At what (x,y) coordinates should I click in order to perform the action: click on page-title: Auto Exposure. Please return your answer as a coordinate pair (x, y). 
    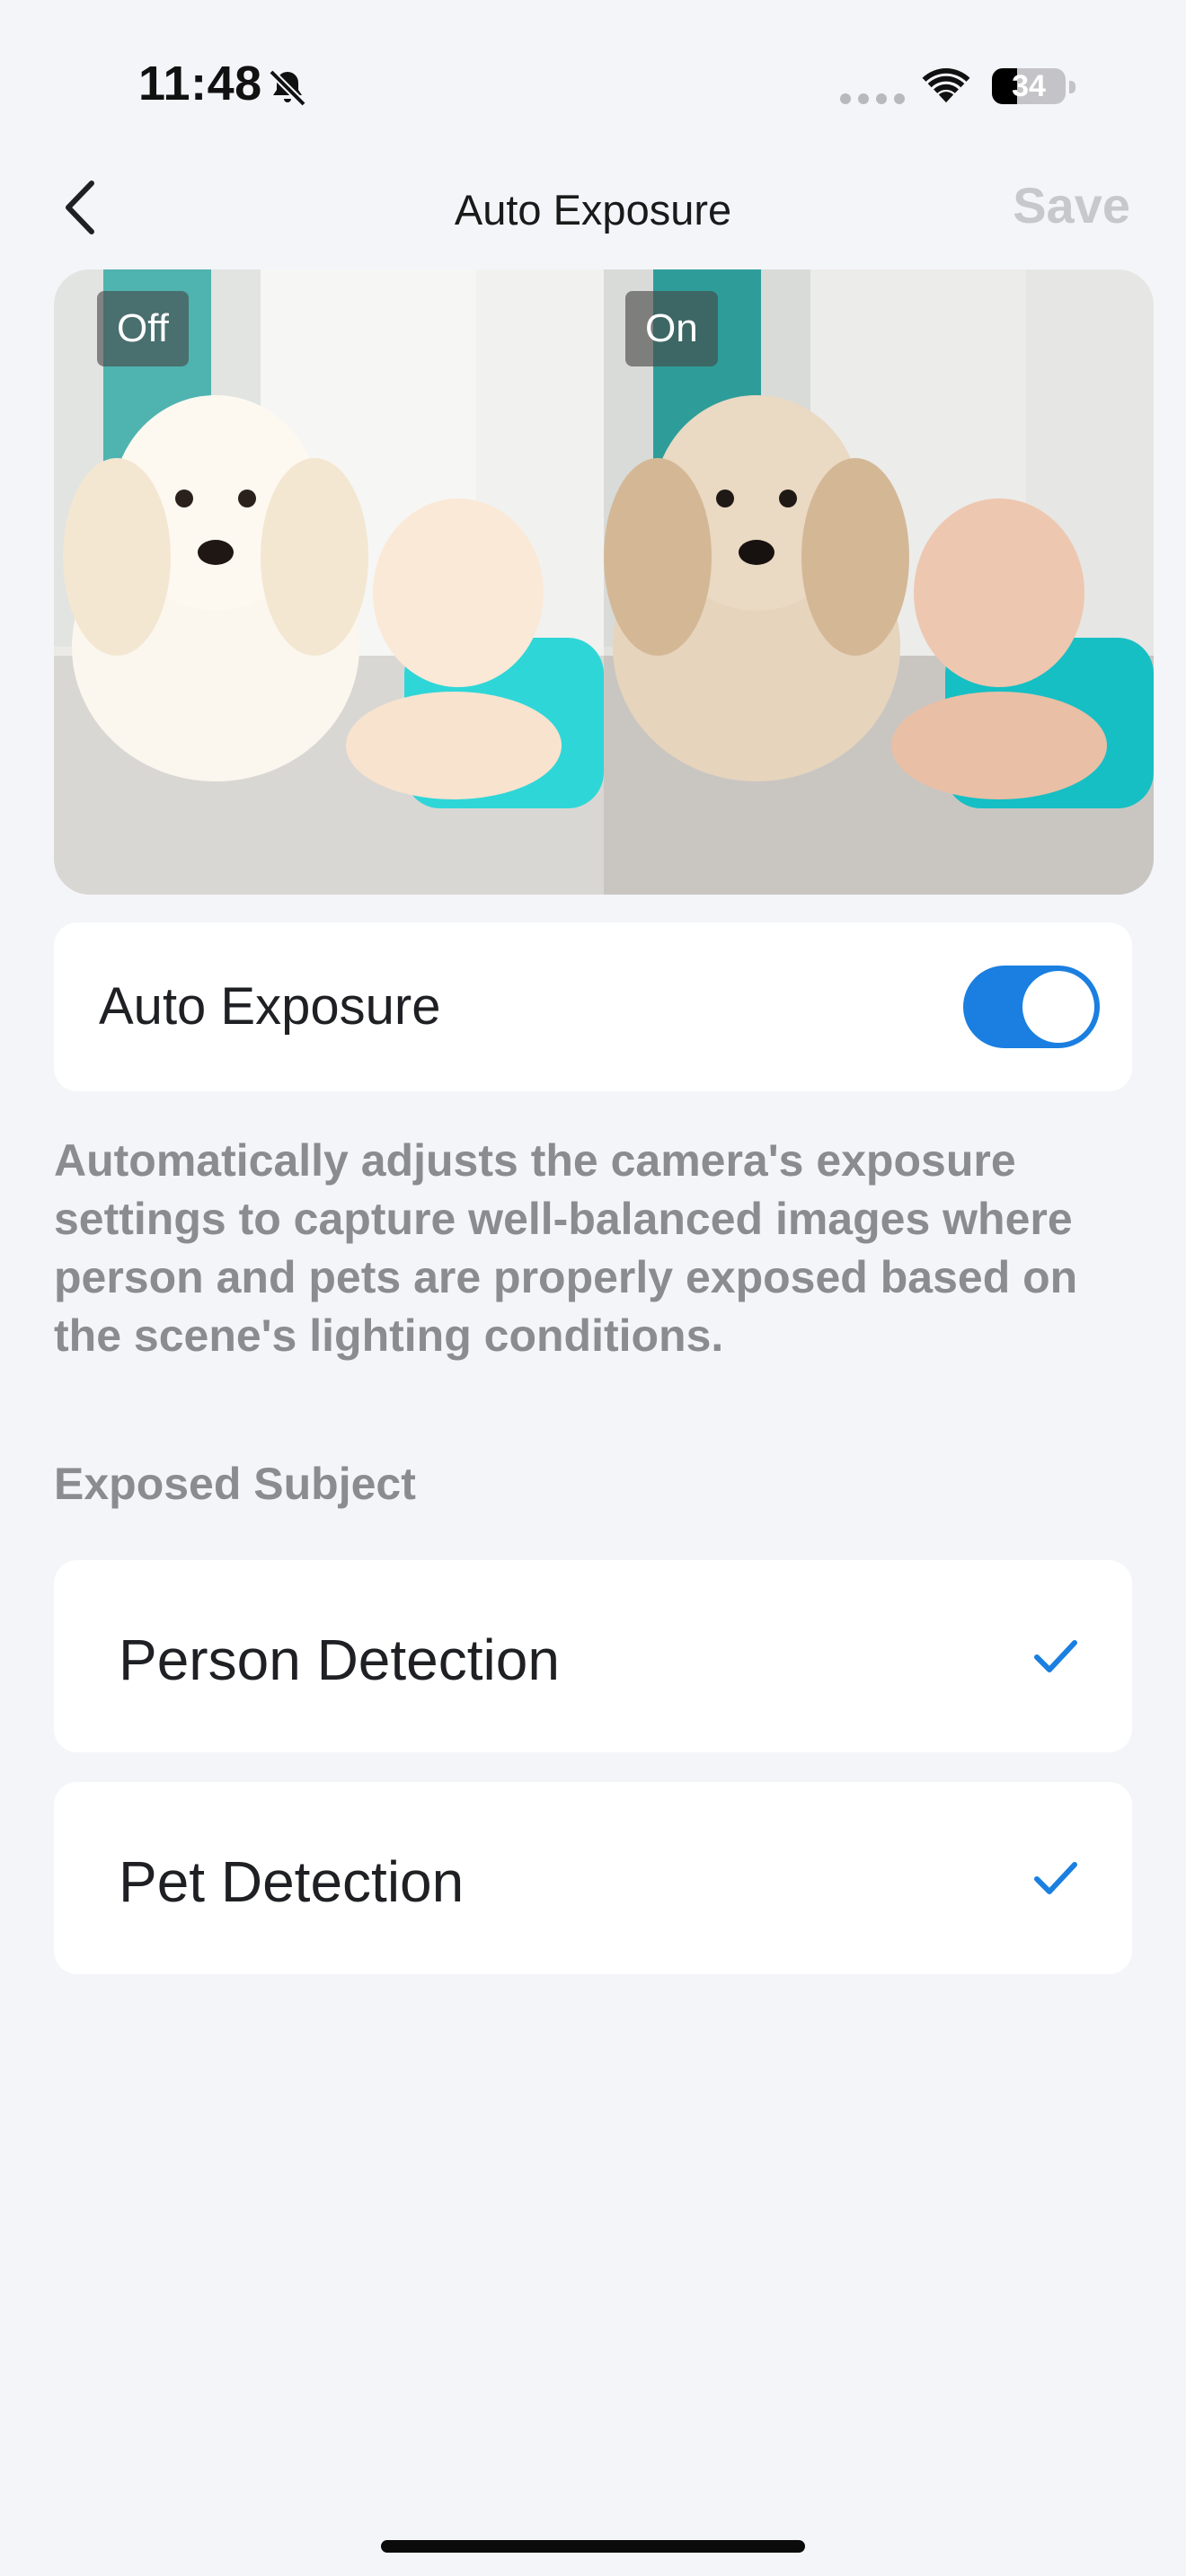
    Looking at the image, I should click on (593, 210).